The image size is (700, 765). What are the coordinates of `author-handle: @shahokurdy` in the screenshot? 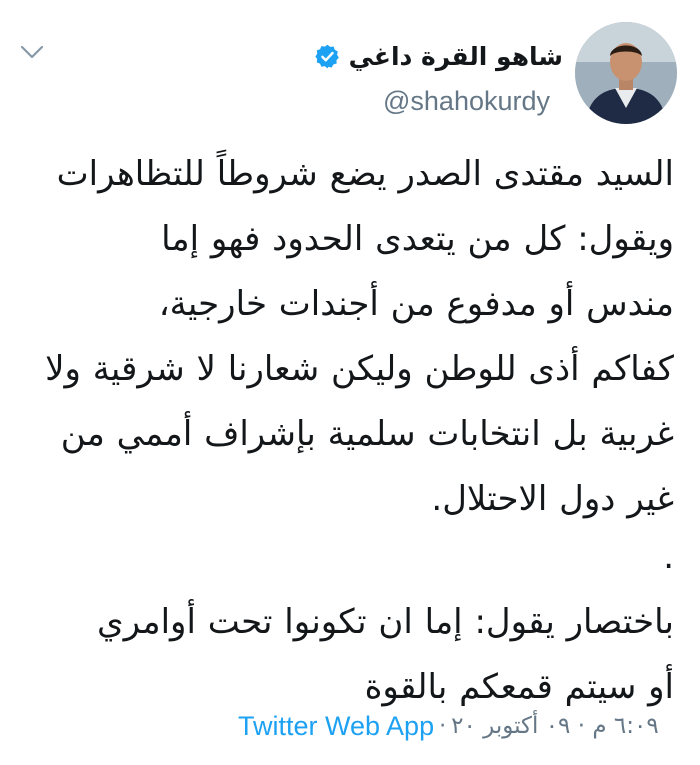 It's located at (466, 101).